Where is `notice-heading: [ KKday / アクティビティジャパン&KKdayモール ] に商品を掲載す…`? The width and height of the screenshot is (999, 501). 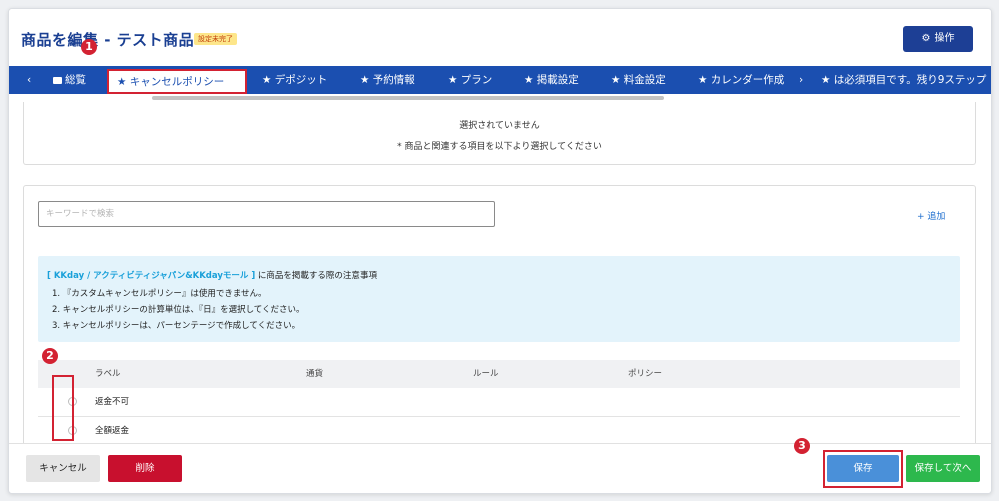 notice-heading: [ KKday / アクティビティジャパン&KKdayモール ] に商品を掲載す… is located at coordinates (212, 275).